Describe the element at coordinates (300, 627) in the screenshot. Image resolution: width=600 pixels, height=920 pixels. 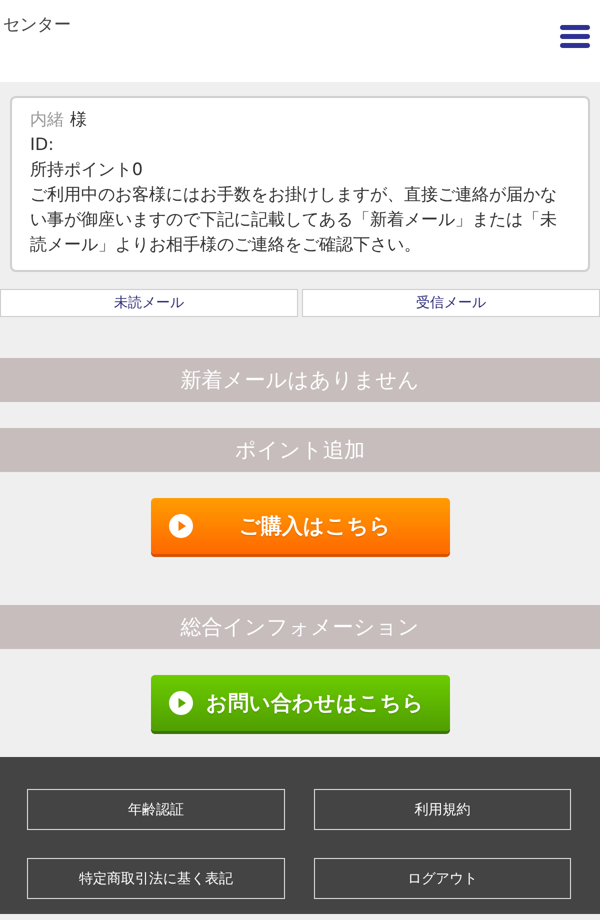
I see `section-heading: 総合インフォメーション` at that location.